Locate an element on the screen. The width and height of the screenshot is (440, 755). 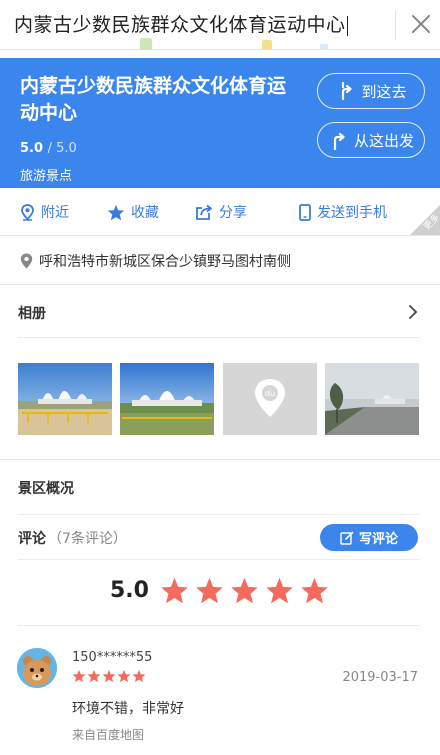
favorite-button: 收藏 is located at coordinates (133, 212).